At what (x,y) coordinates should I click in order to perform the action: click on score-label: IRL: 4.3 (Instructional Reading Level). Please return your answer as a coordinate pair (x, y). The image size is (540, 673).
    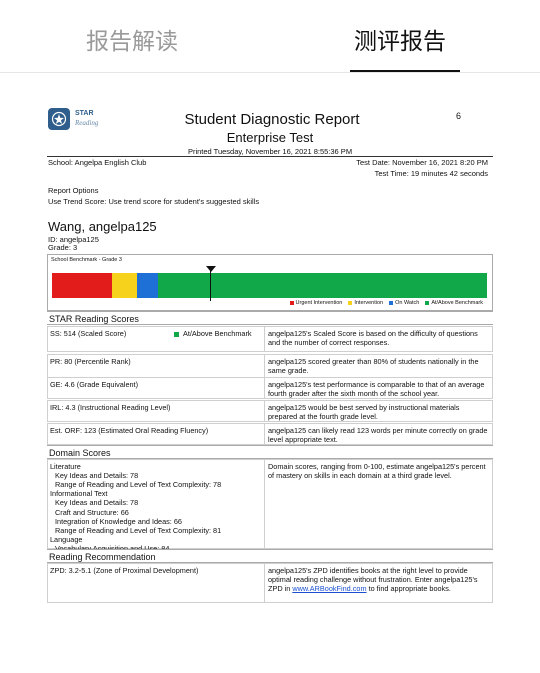
    Looking at the image, I should click on (110, 407).